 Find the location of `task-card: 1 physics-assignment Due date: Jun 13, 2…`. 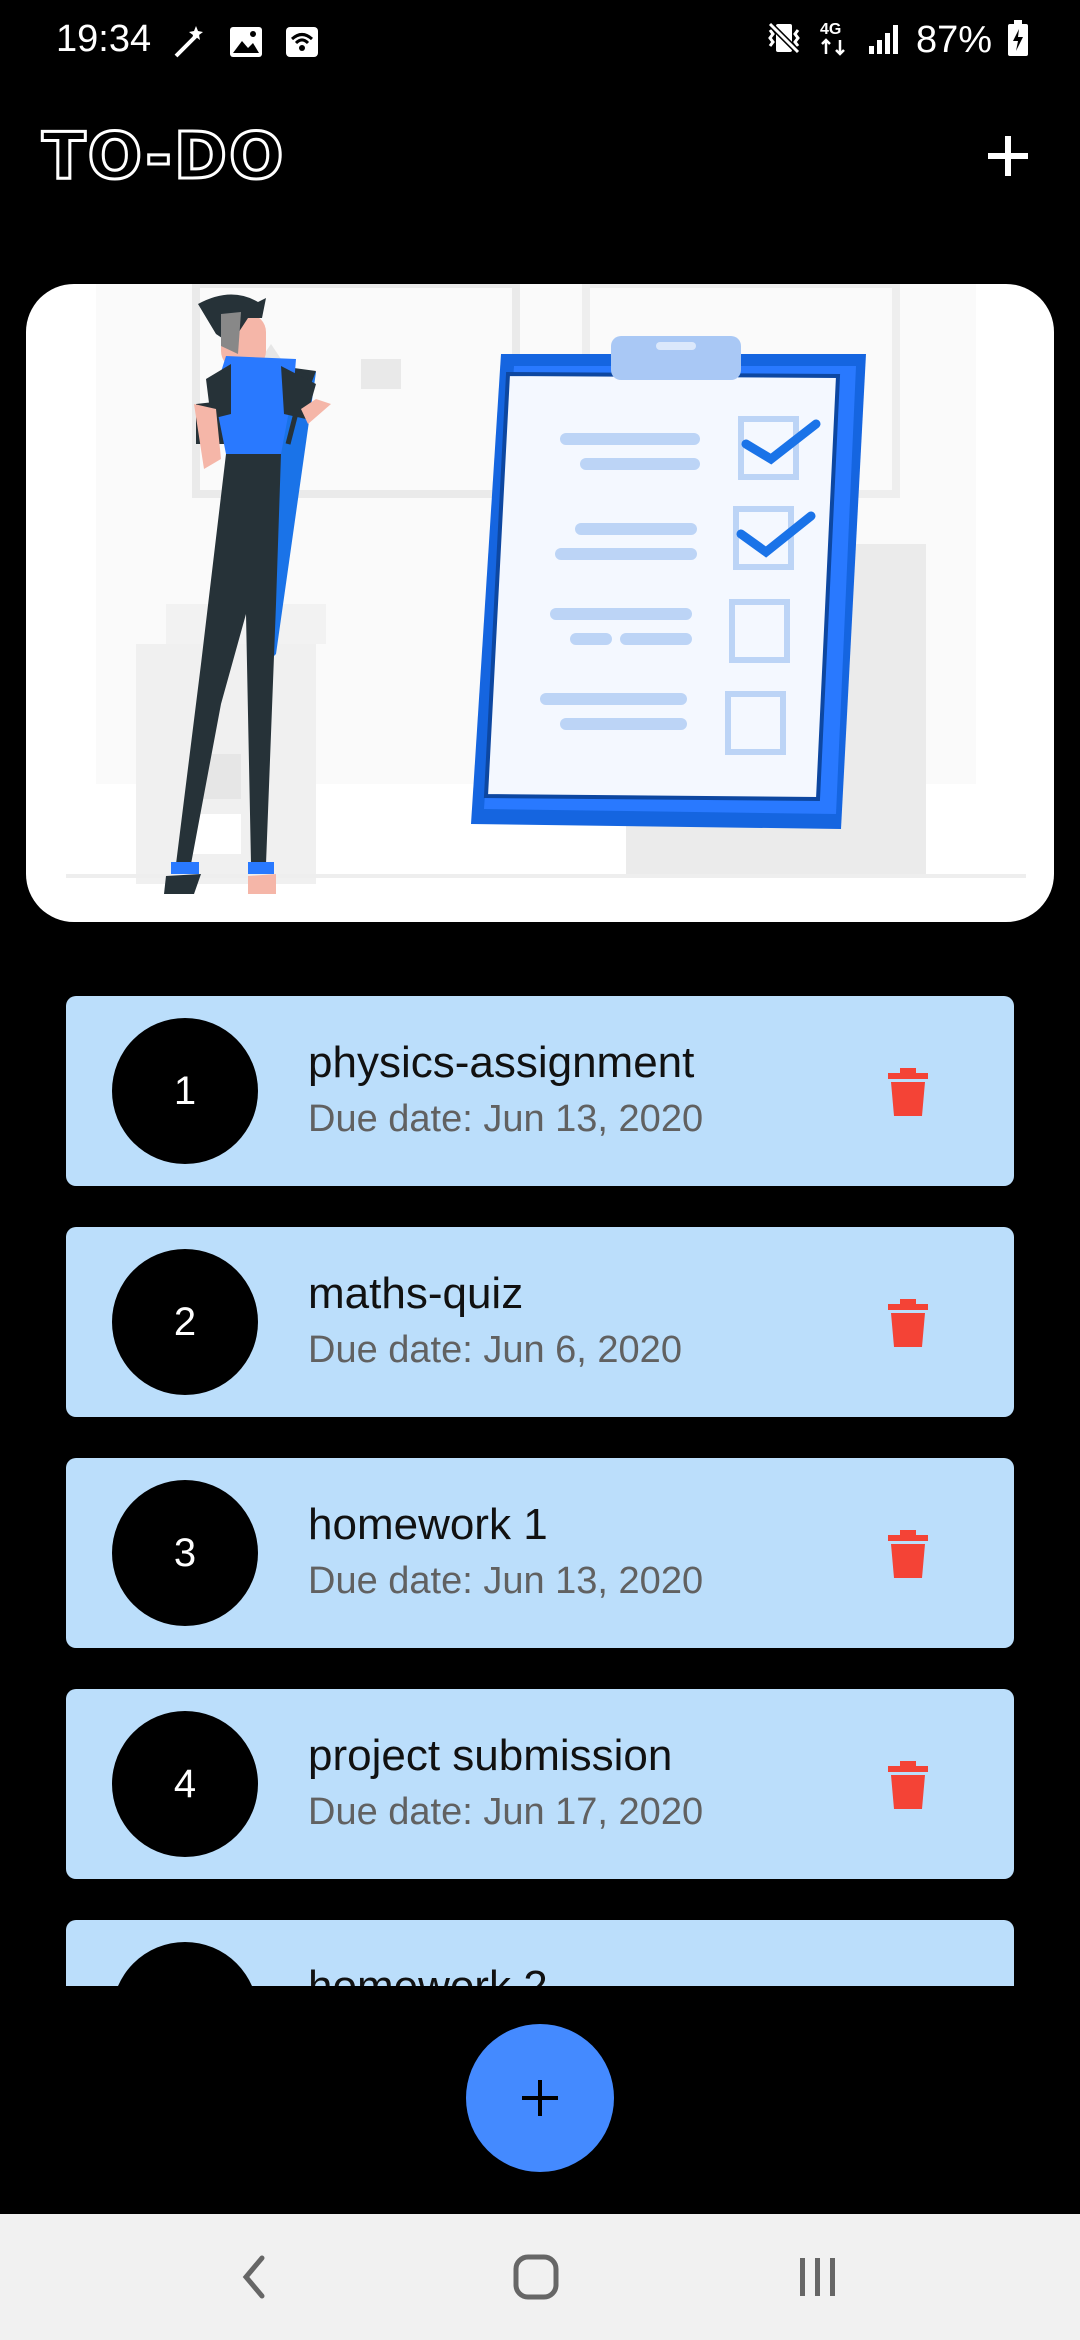

task-card: 1 physics-assignment Due date: Jun 13, 2… is located at coordinates (540, 1091).